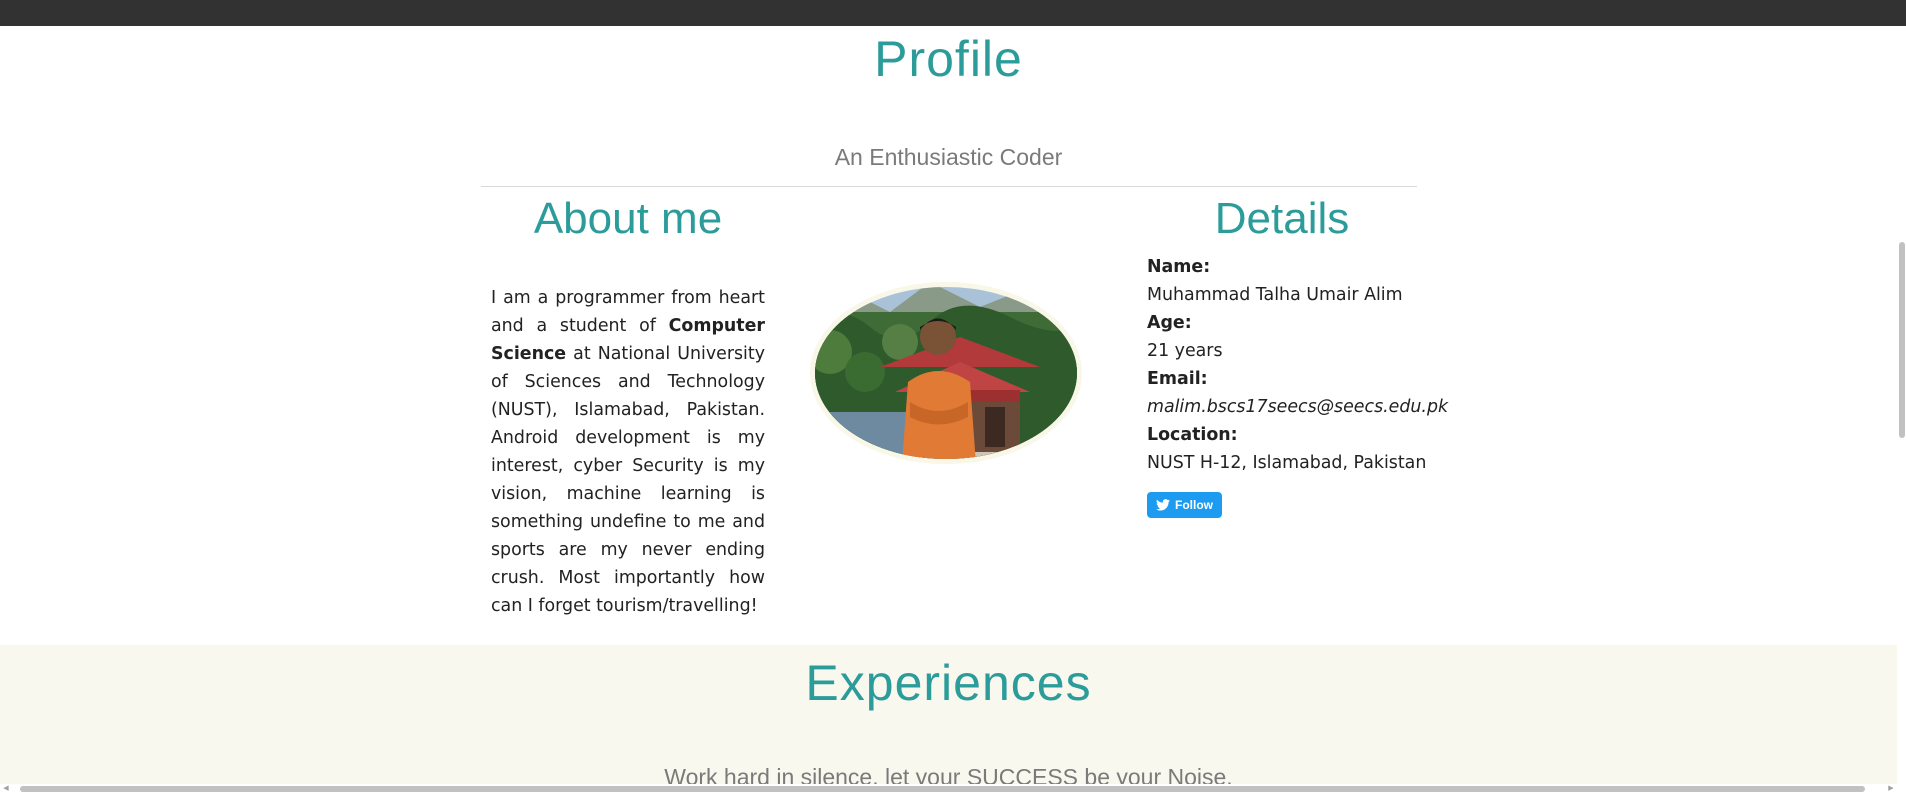  Describe the element at coordinates (1194, 505) in the screenshot. I see `follow-label: Follow` at that location.